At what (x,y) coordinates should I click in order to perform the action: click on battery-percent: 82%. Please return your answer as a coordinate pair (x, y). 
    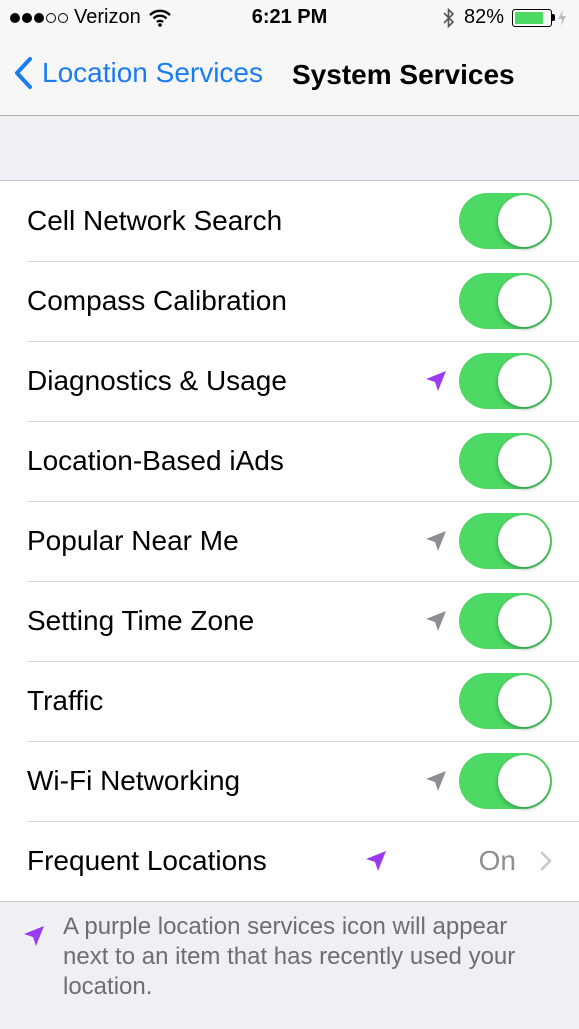
    Looking at the image, I should click on (483, 17).